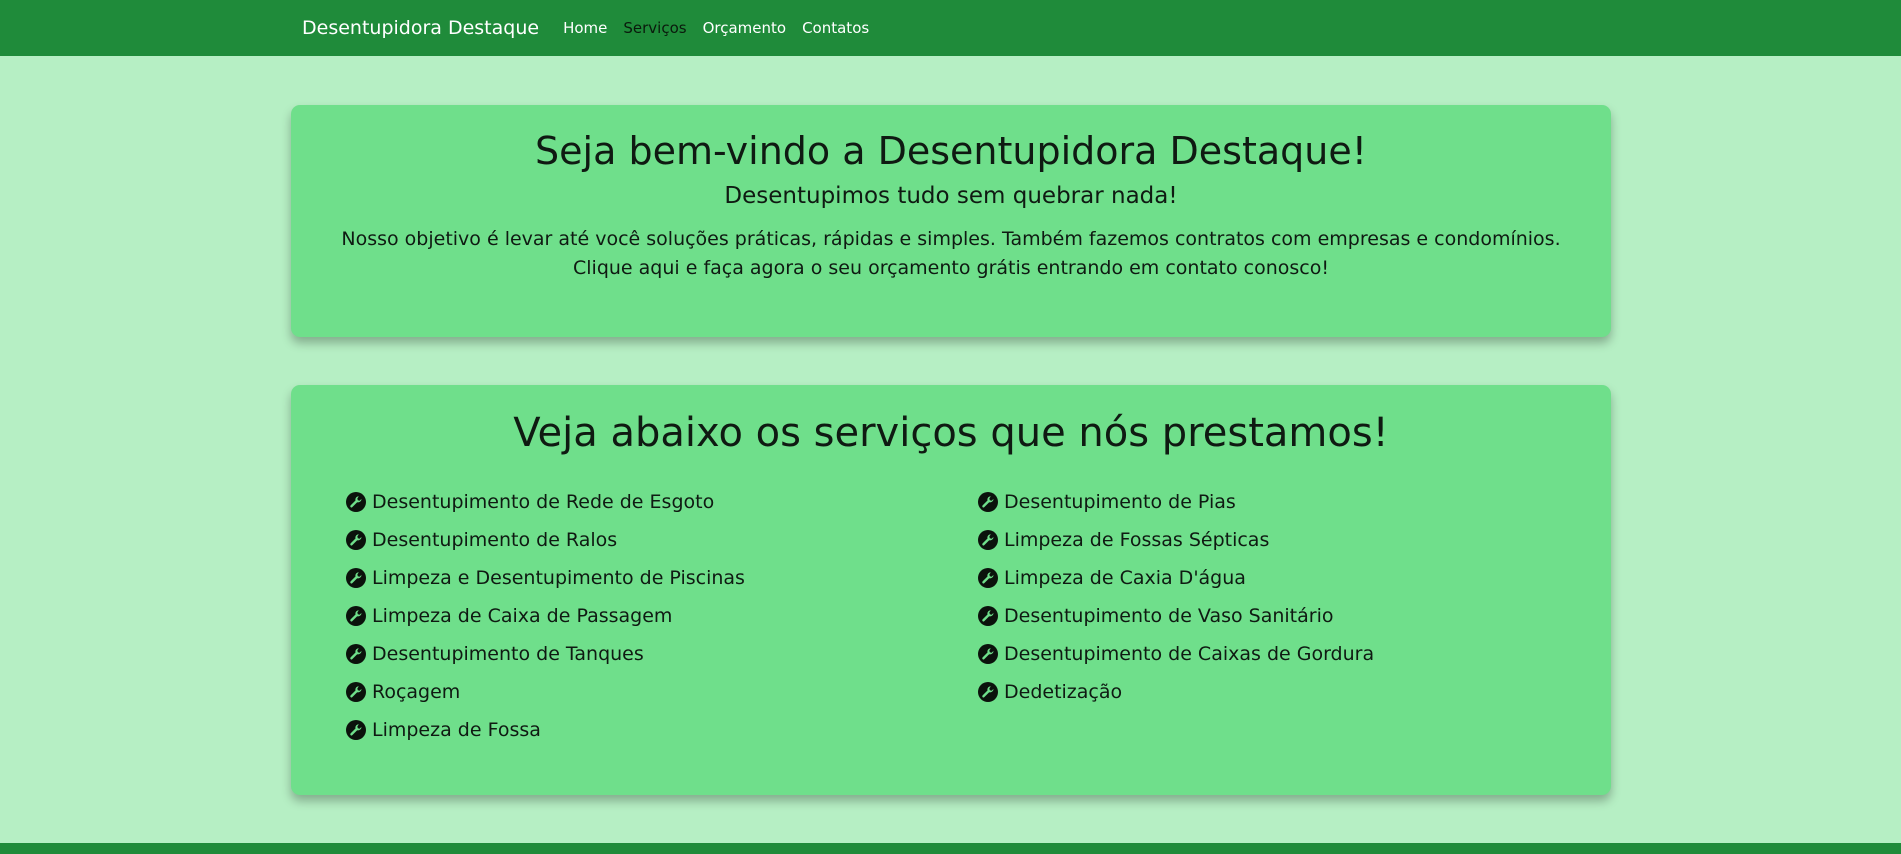 The image size is (1901, 854). I want to click on service-item: Desentupimento de Vaso Sanitário, so click(1294, 616).